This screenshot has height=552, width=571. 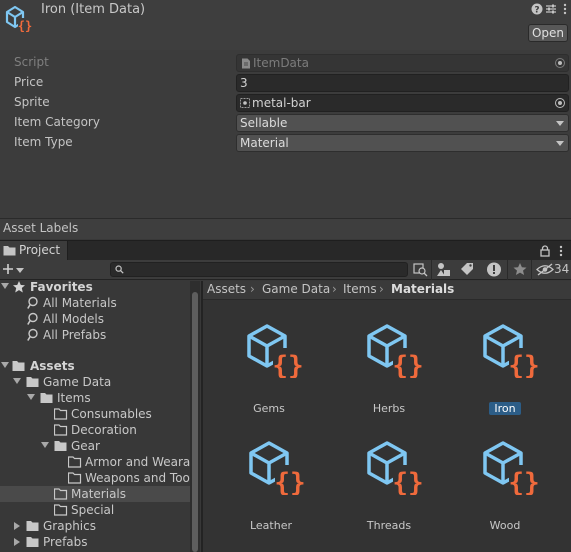 I want to click on property-row-item-category: Item Category Sellable, so click(x=285, y=123).